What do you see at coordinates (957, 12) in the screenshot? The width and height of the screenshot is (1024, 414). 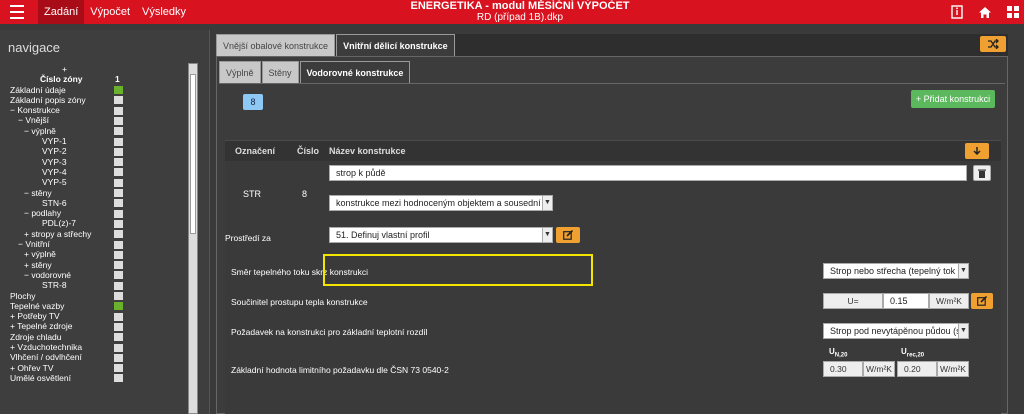 I see `info-book-icon` at bounding box center [957, 12].